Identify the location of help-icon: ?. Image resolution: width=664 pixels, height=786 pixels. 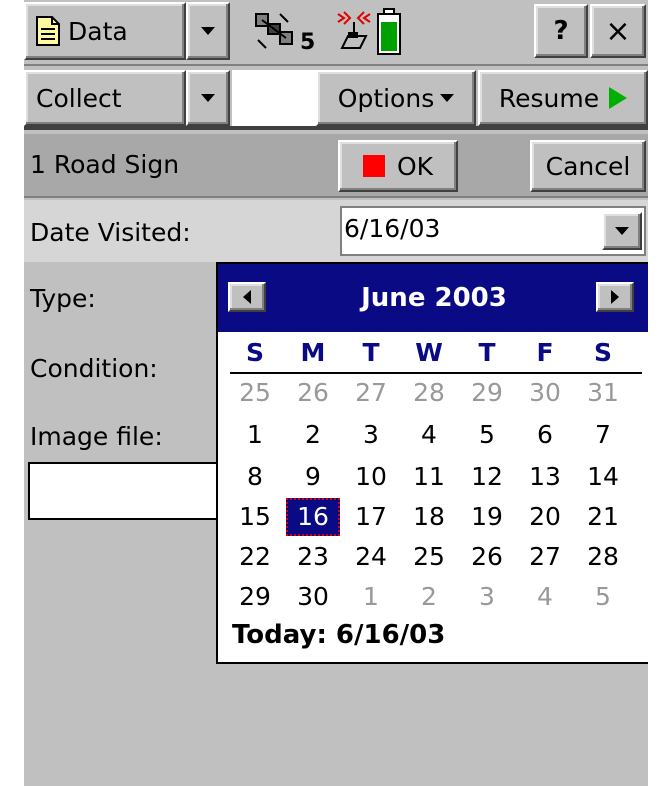
(561, 31).